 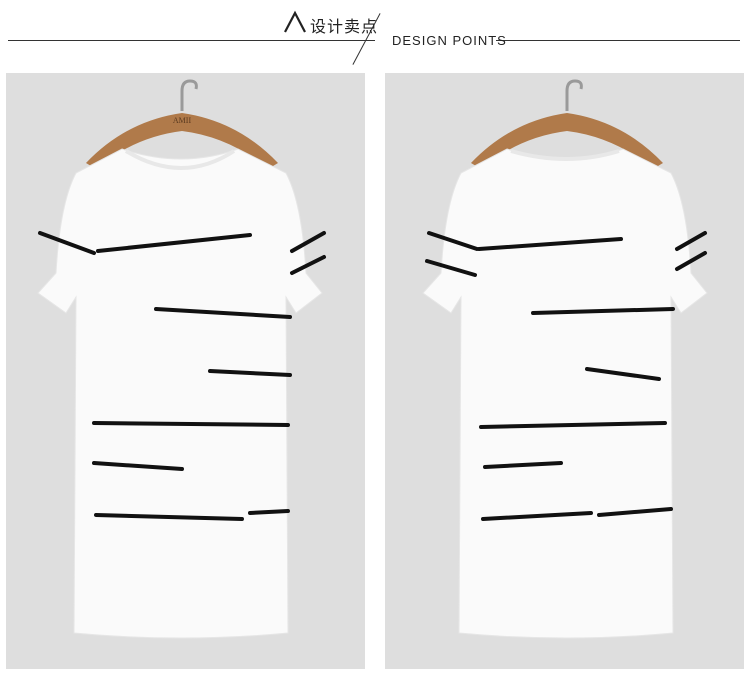 I want to click on hanger-brand-text: AMII, so click(x=182, y=120).